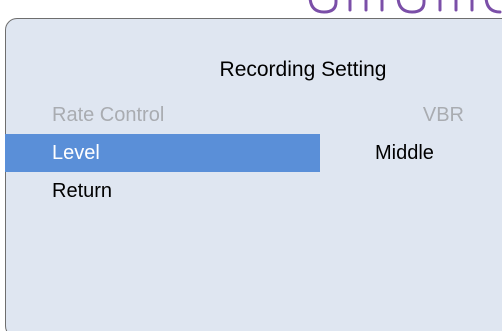  Describe the element at coordinates (253, 115) in the screenshot. I see `menu-item-rate-control: Rate Control VBR` at that location.